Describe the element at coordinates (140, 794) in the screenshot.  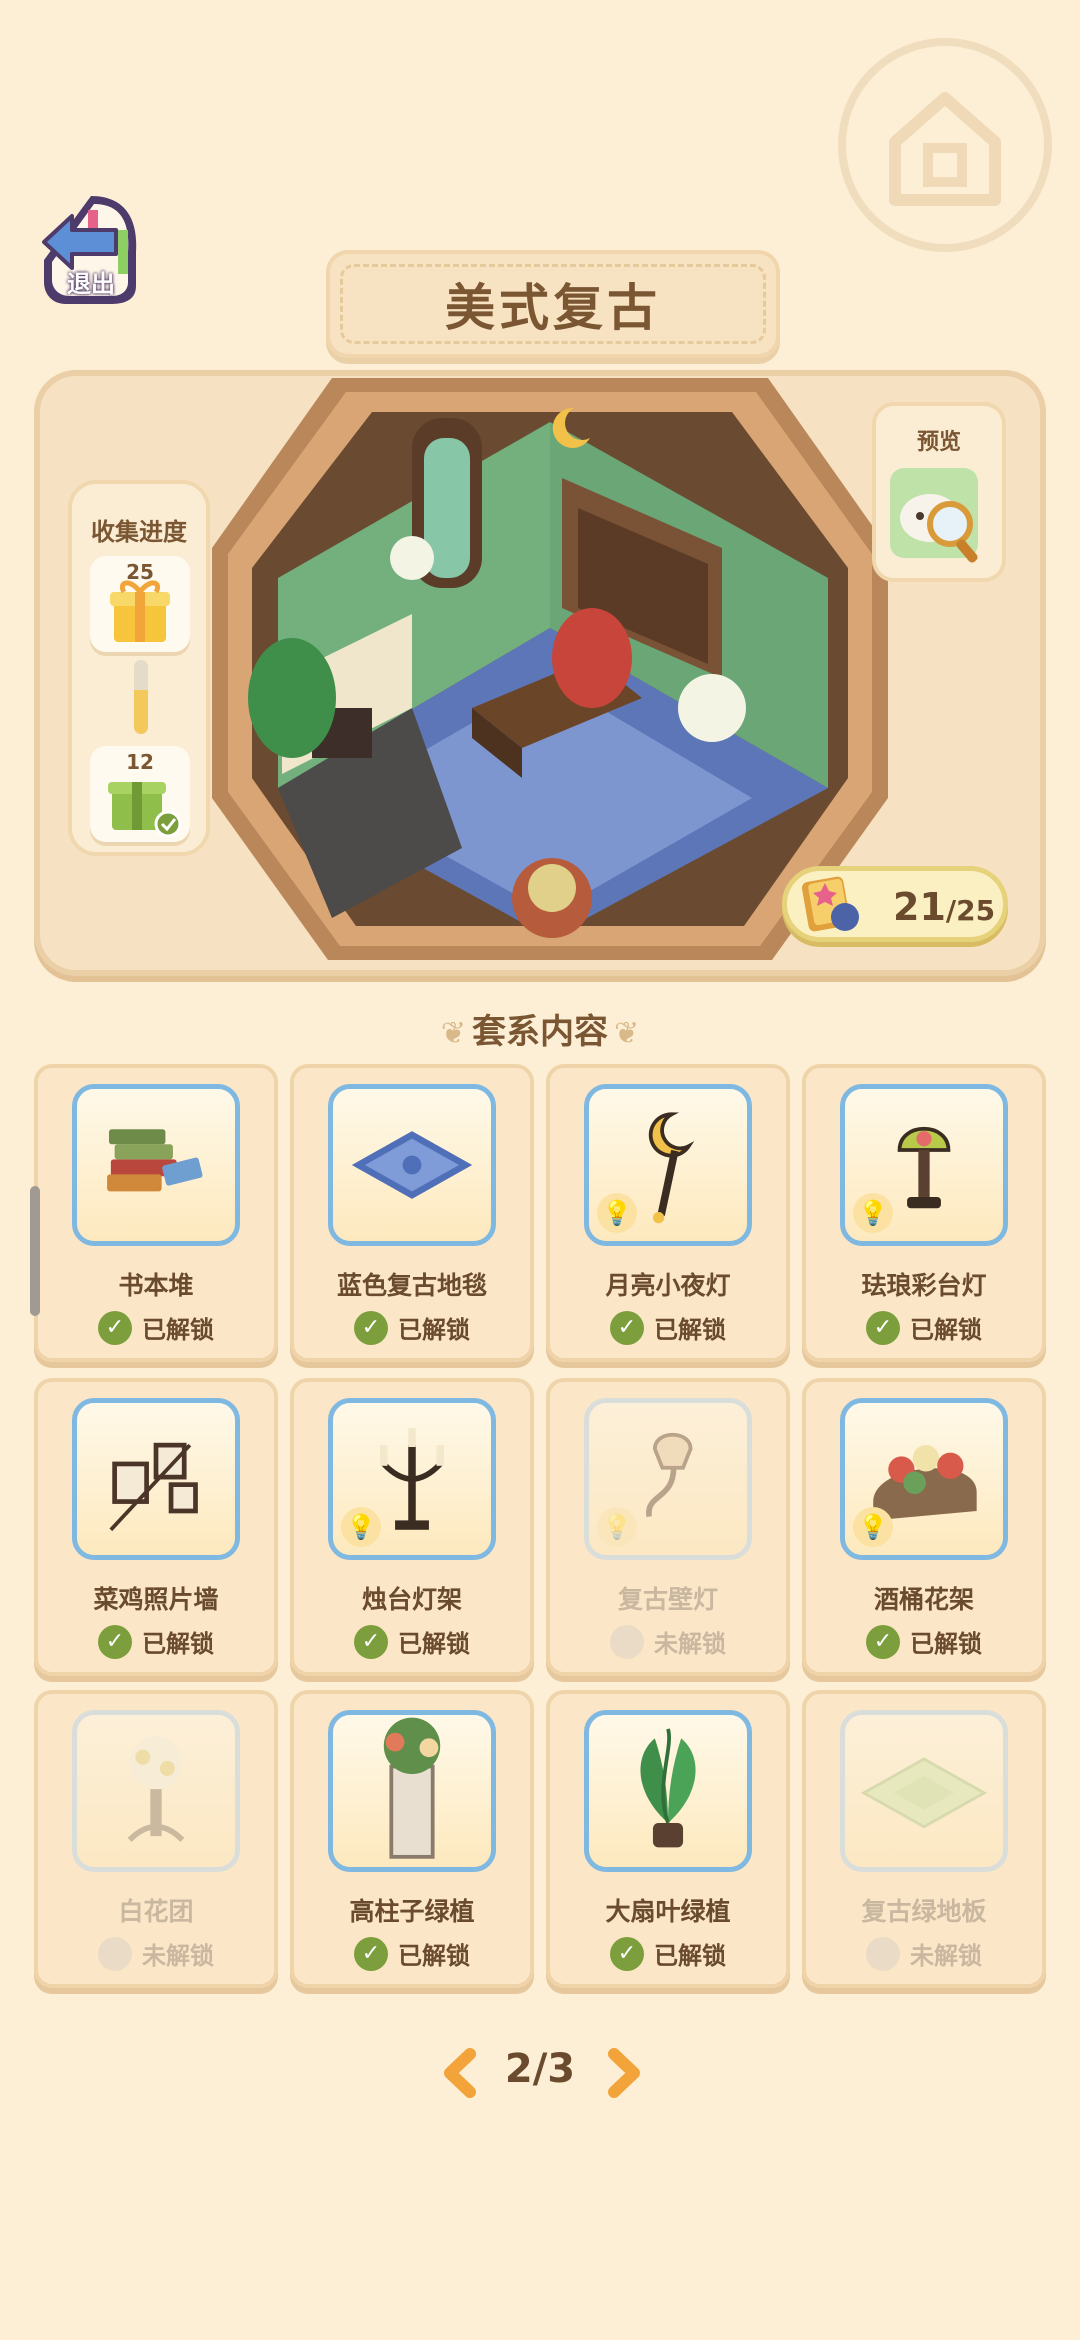
I see `reward-tier-bottom: 12` at that location.